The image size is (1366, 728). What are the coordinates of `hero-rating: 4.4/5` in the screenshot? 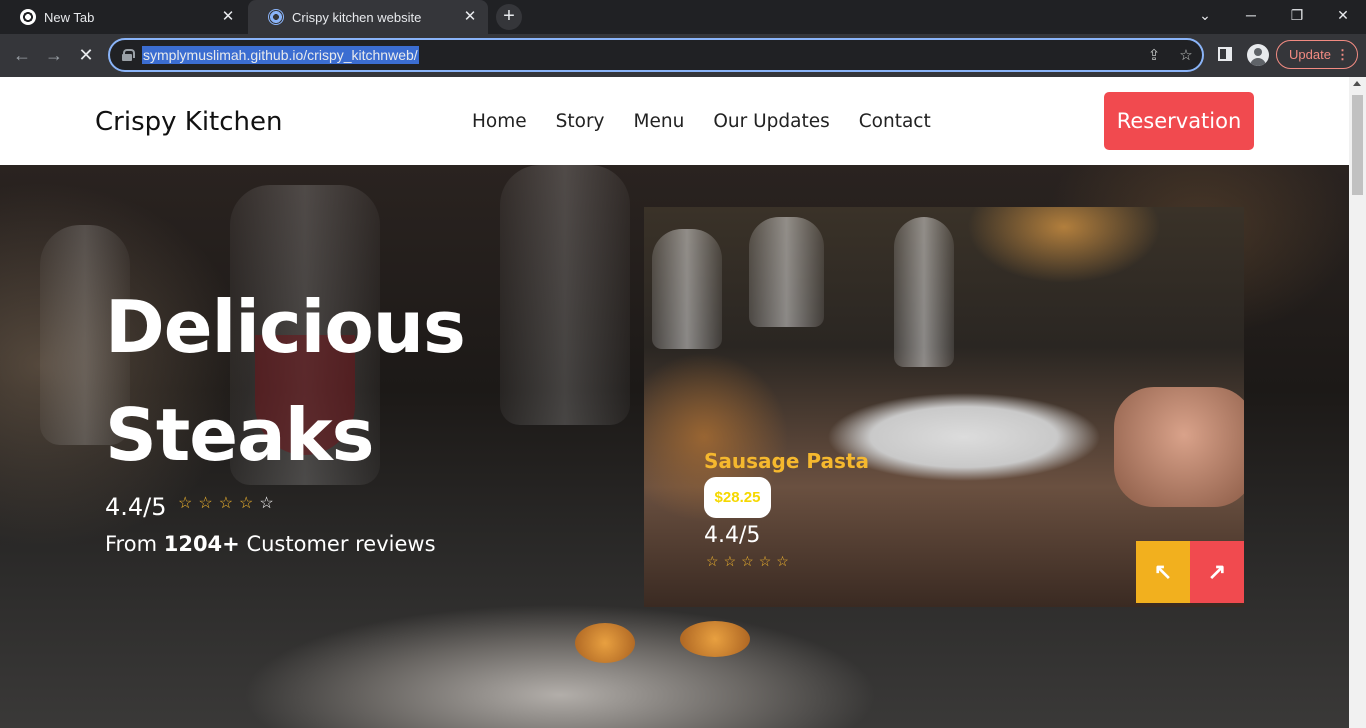 It's located at (136, 507).